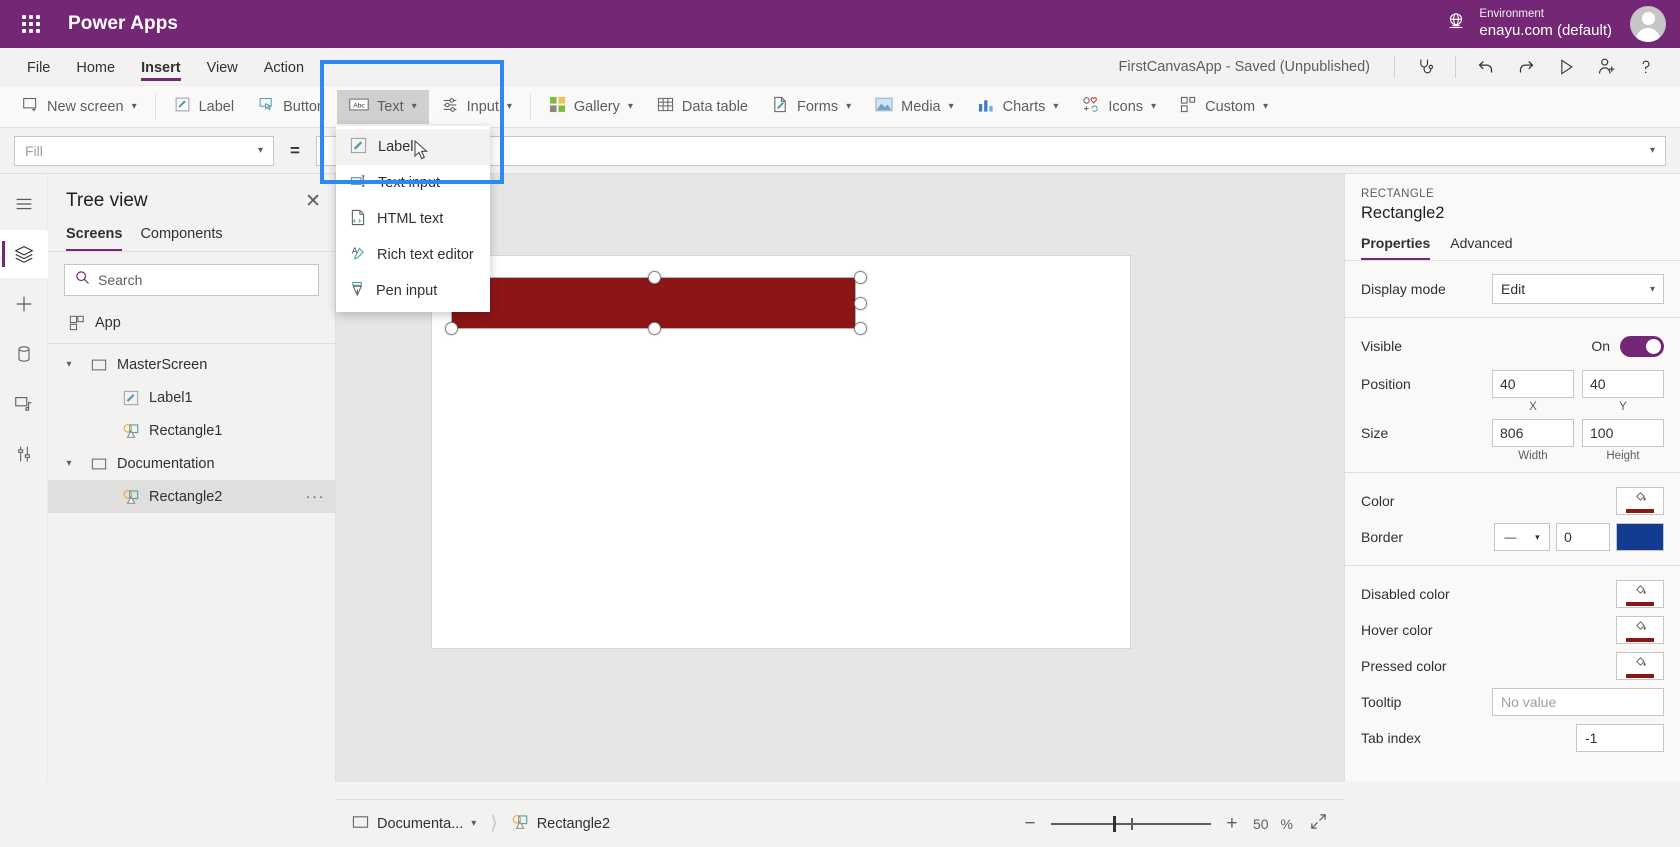  Describe the element at coordinates (654, 328) in the screenshot. I see `resize-handle-bottom-center` at that location.